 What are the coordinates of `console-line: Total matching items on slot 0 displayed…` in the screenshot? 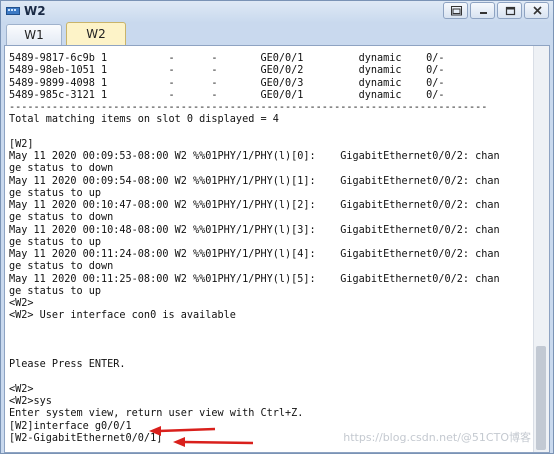 It's located at (144, 120).